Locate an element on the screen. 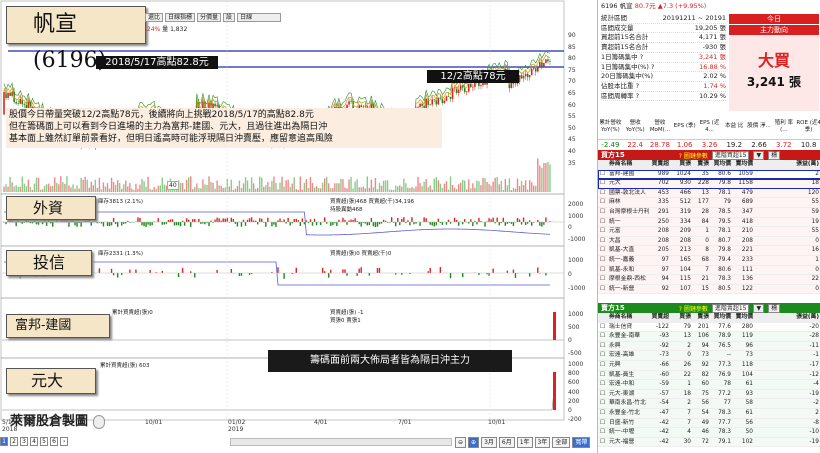 This screenshot has height=453, width=820. fund-header: 累計營收 YoY(%) is located at coordinates (610, 126).